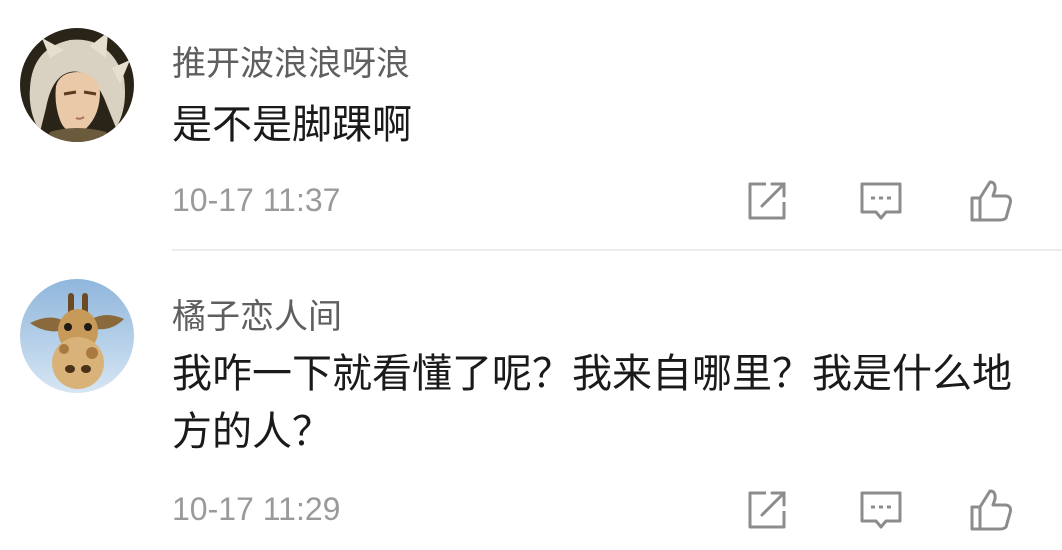 The height and width of the screenshot is (550, 1062). What do you see at coordinates (592, 403) in the screenshot?
I see `comment-text: 我咋一下就看懂了呢？我来自哪里？我是什么地方的人？` at bounding box center [592, 403].